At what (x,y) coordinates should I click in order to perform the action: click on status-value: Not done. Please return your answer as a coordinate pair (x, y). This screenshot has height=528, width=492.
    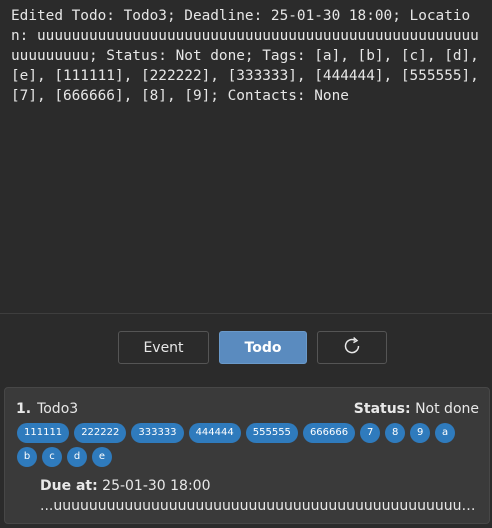
    Looking at the image, I should click on (447, 409).